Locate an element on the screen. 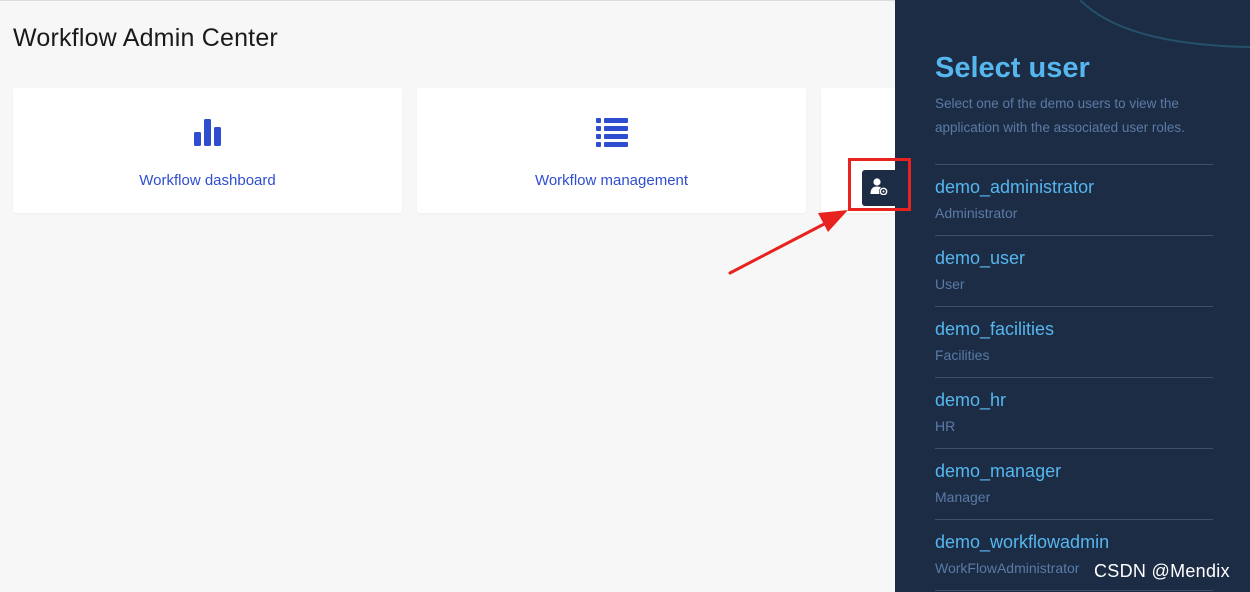 This screenshot has height=592, width=1250. user-name: demo_user is located at coordinates (980, 258).